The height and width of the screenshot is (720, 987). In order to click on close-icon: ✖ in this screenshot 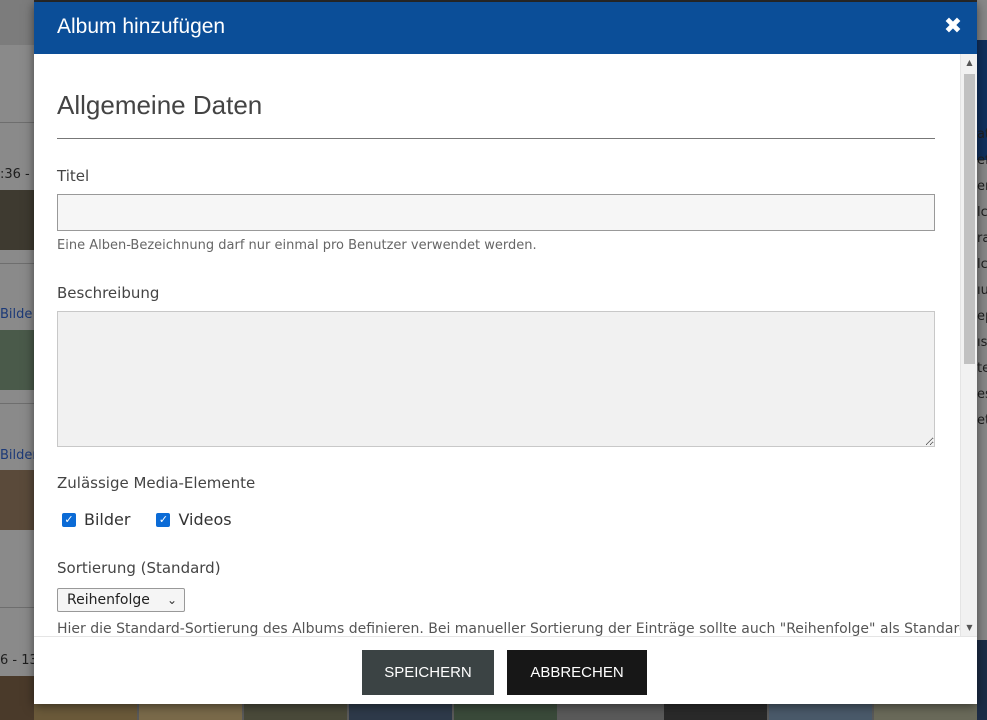, I will do `click(953, 27)`.